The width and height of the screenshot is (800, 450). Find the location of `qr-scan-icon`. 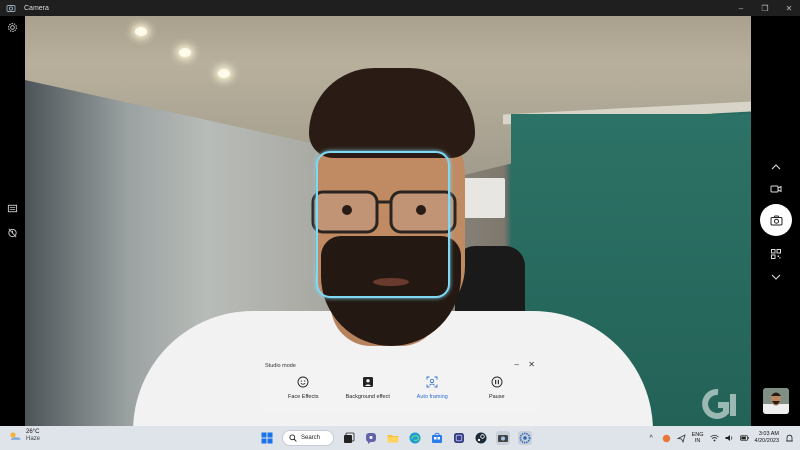

qr-scan-icon is located at coordinates (775, 253).